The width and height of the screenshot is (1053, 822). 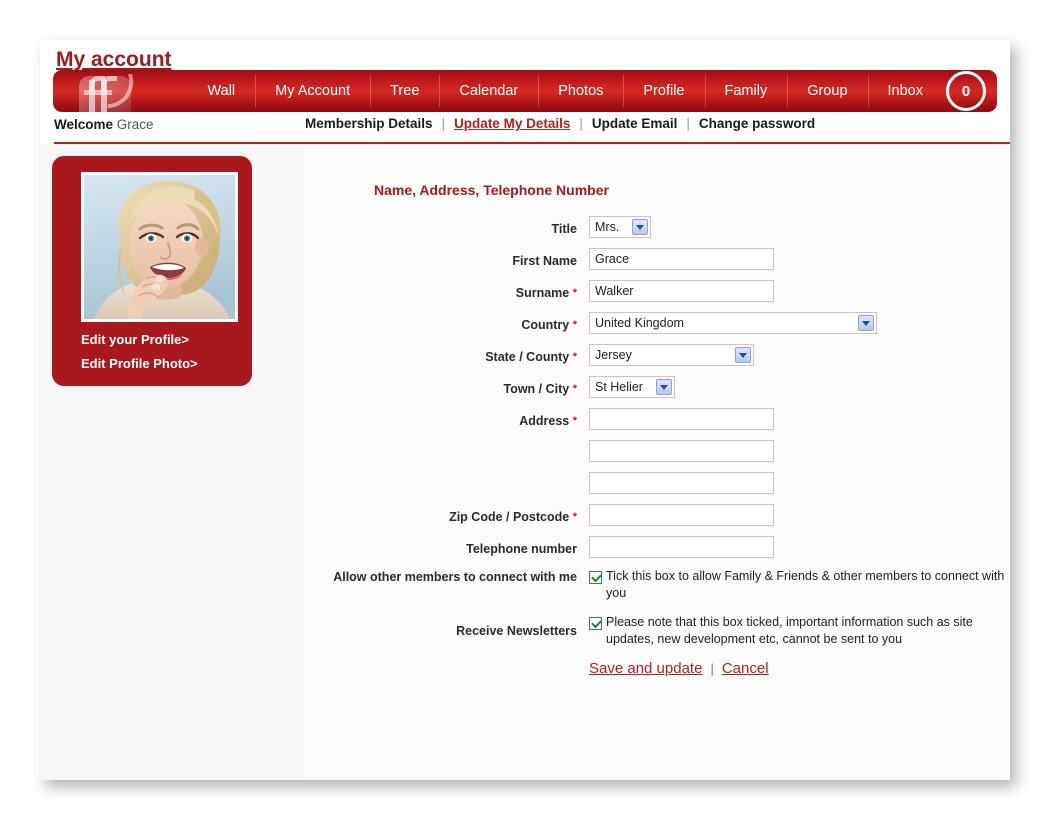 I want to click on state-county-select: Jersey, so click(x=671, y=355).